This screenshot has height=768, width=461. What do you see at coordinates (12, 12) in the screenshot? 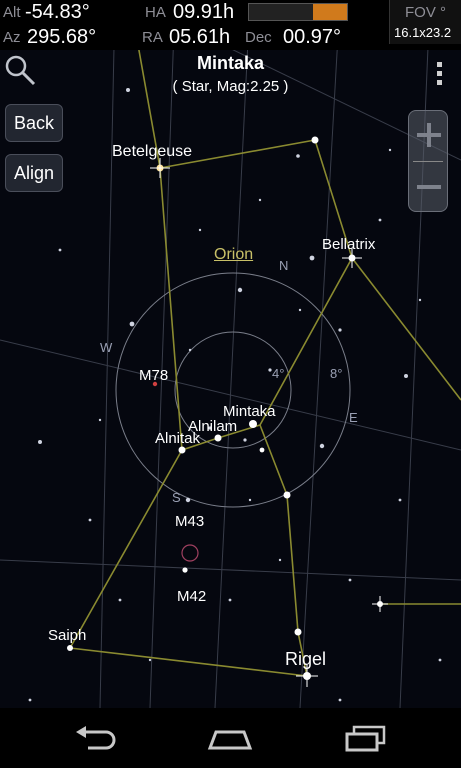
I see `alt-key: Alt` at bounding box center [12, 12].